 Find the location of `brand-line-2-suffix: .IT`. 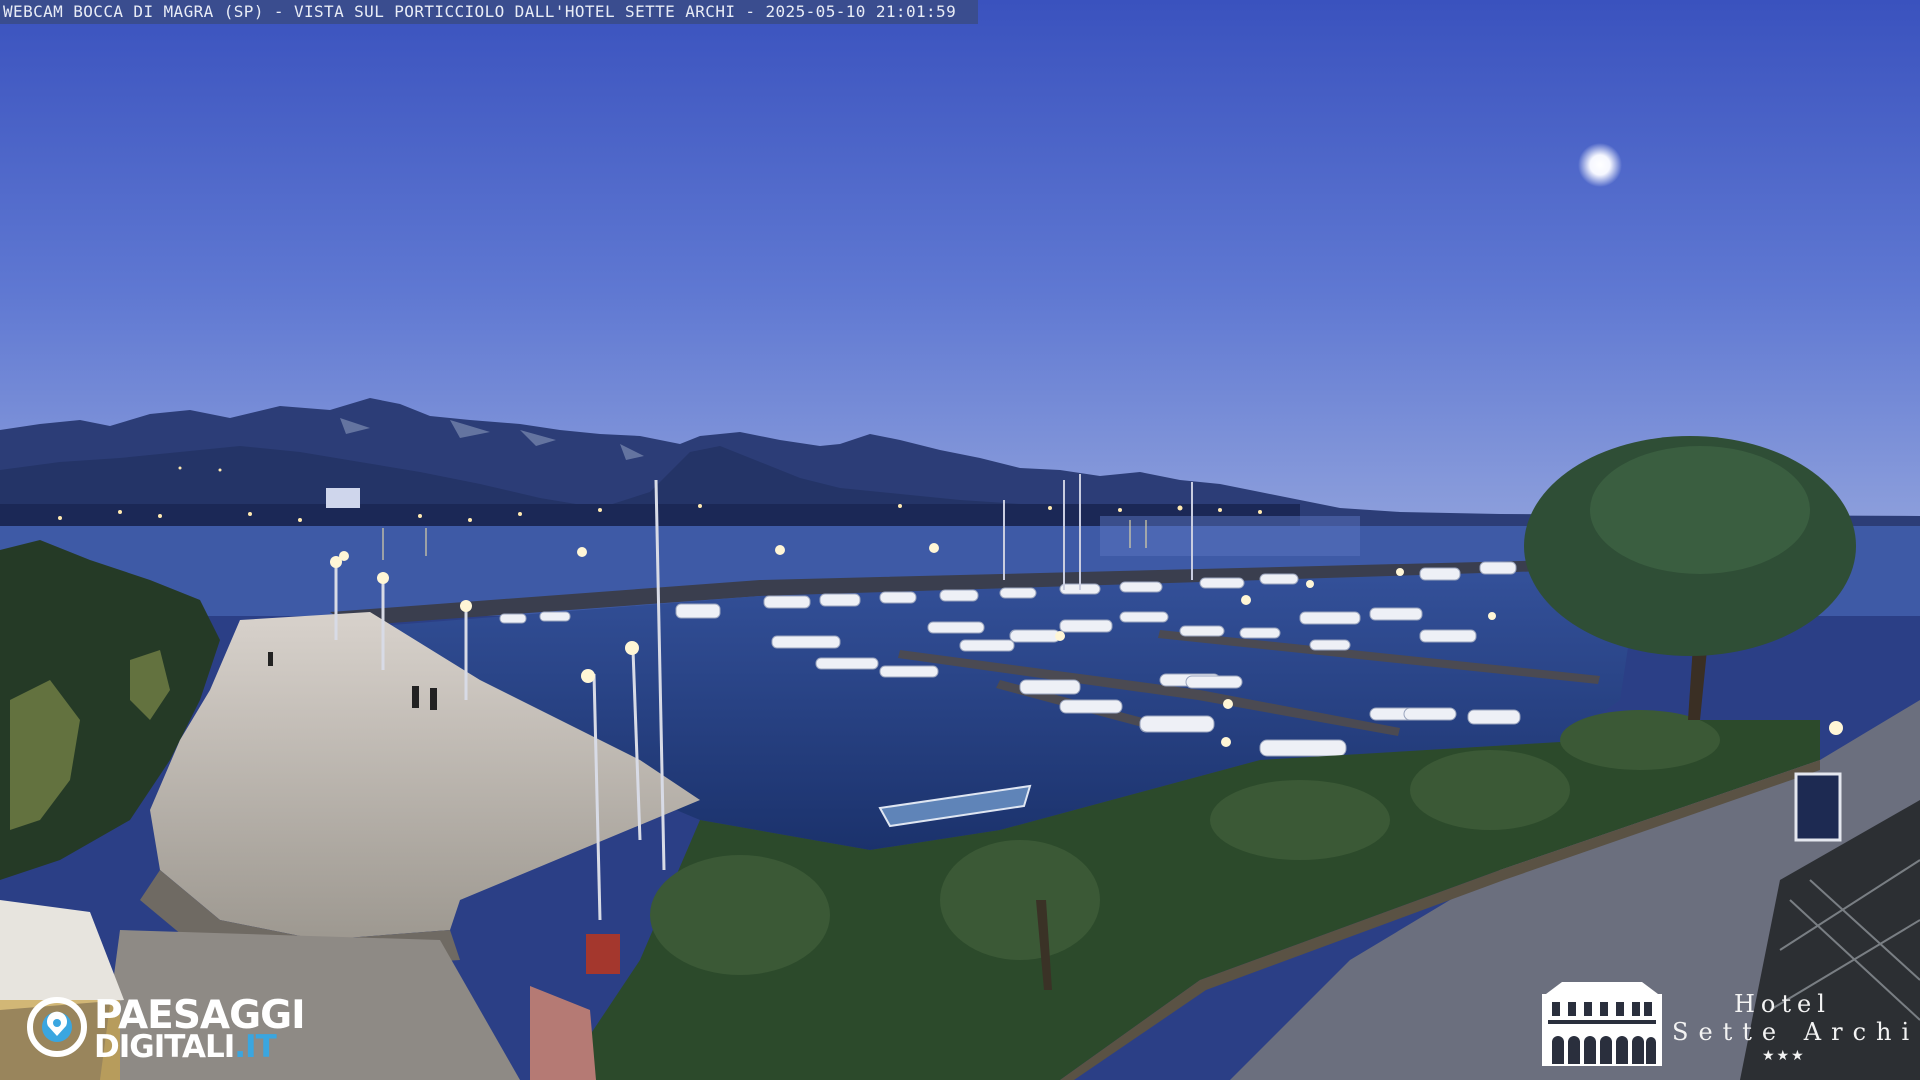

brand-line-2-suffix: .IT is located at coordinates (255, 1047).